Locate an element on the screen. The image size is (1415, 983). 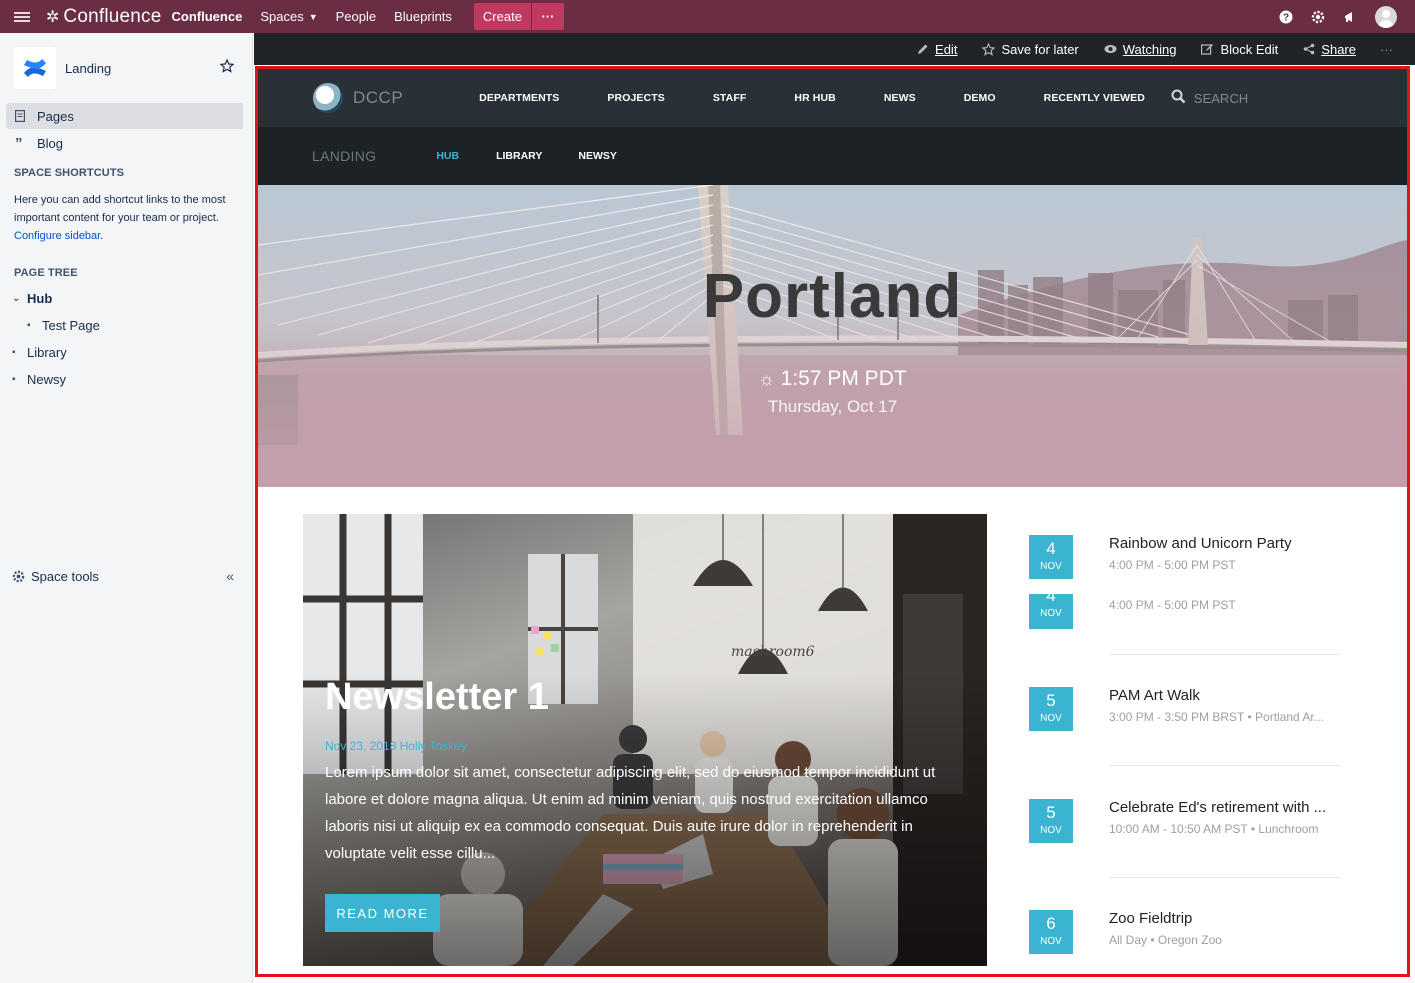
menu-news: NEWS is located at coordinates (900, 98).